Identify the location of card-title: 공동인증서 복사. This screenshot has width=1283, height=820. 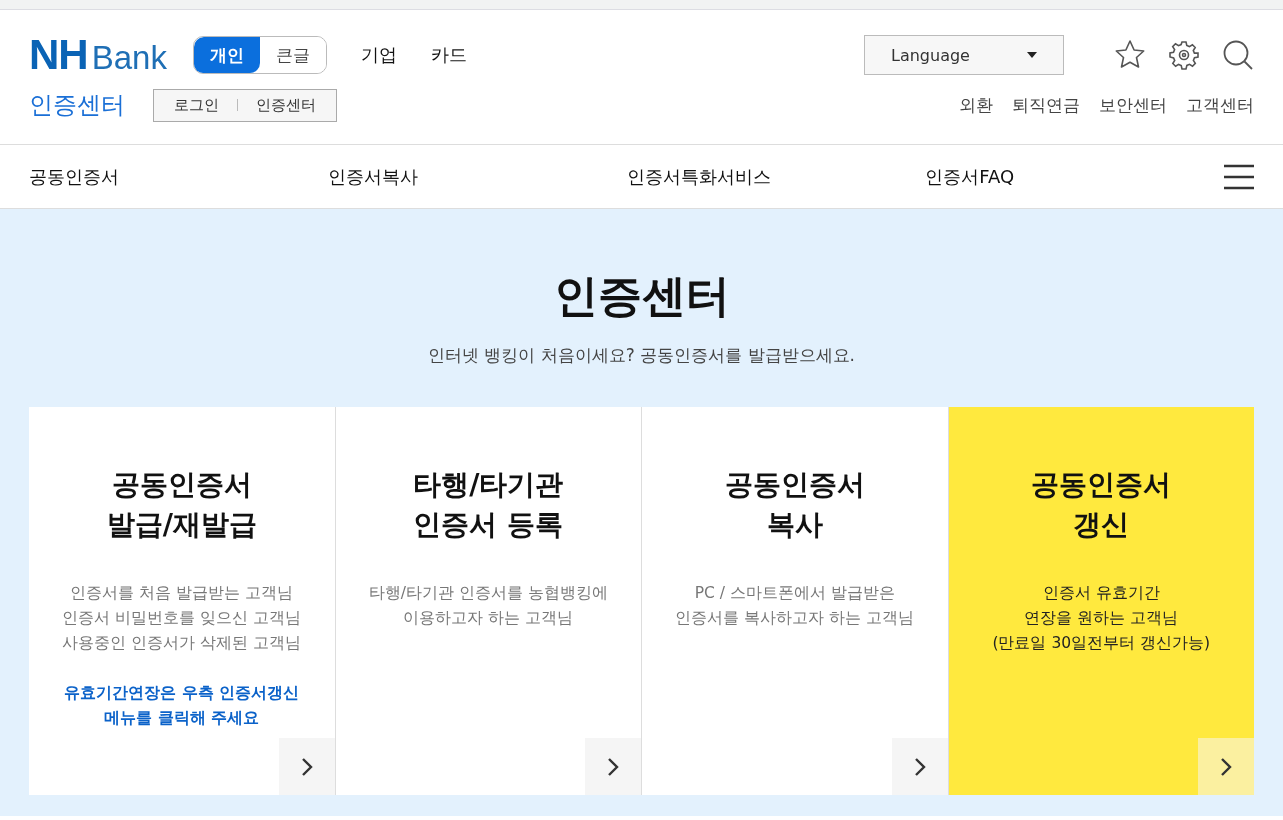
(794, 505).